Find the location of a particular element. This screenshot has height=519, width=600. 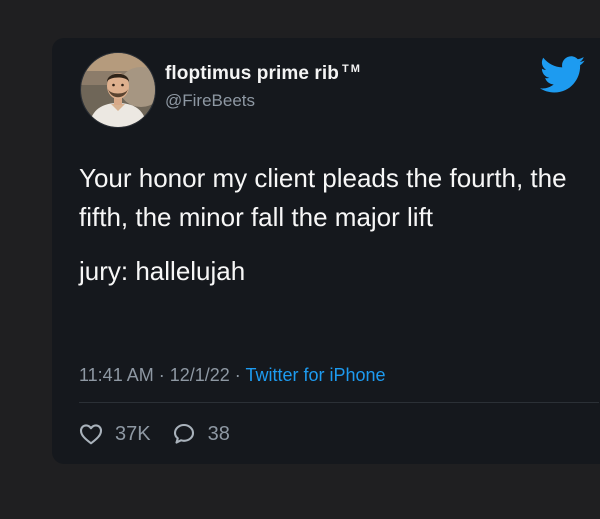

display-name: floptimus prime rib TM is located at coordinates (263, 74).